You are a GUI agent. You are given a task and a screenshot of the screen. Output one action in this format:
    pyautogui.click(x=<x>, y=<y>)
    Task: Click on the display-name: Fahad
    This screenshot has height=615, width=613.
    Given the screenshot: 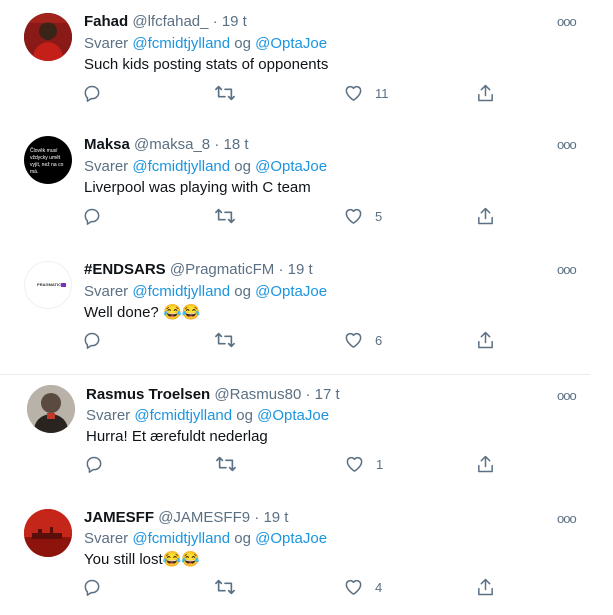 What is the action you would take?
    pyautogui.click(x=106, y=21)
    